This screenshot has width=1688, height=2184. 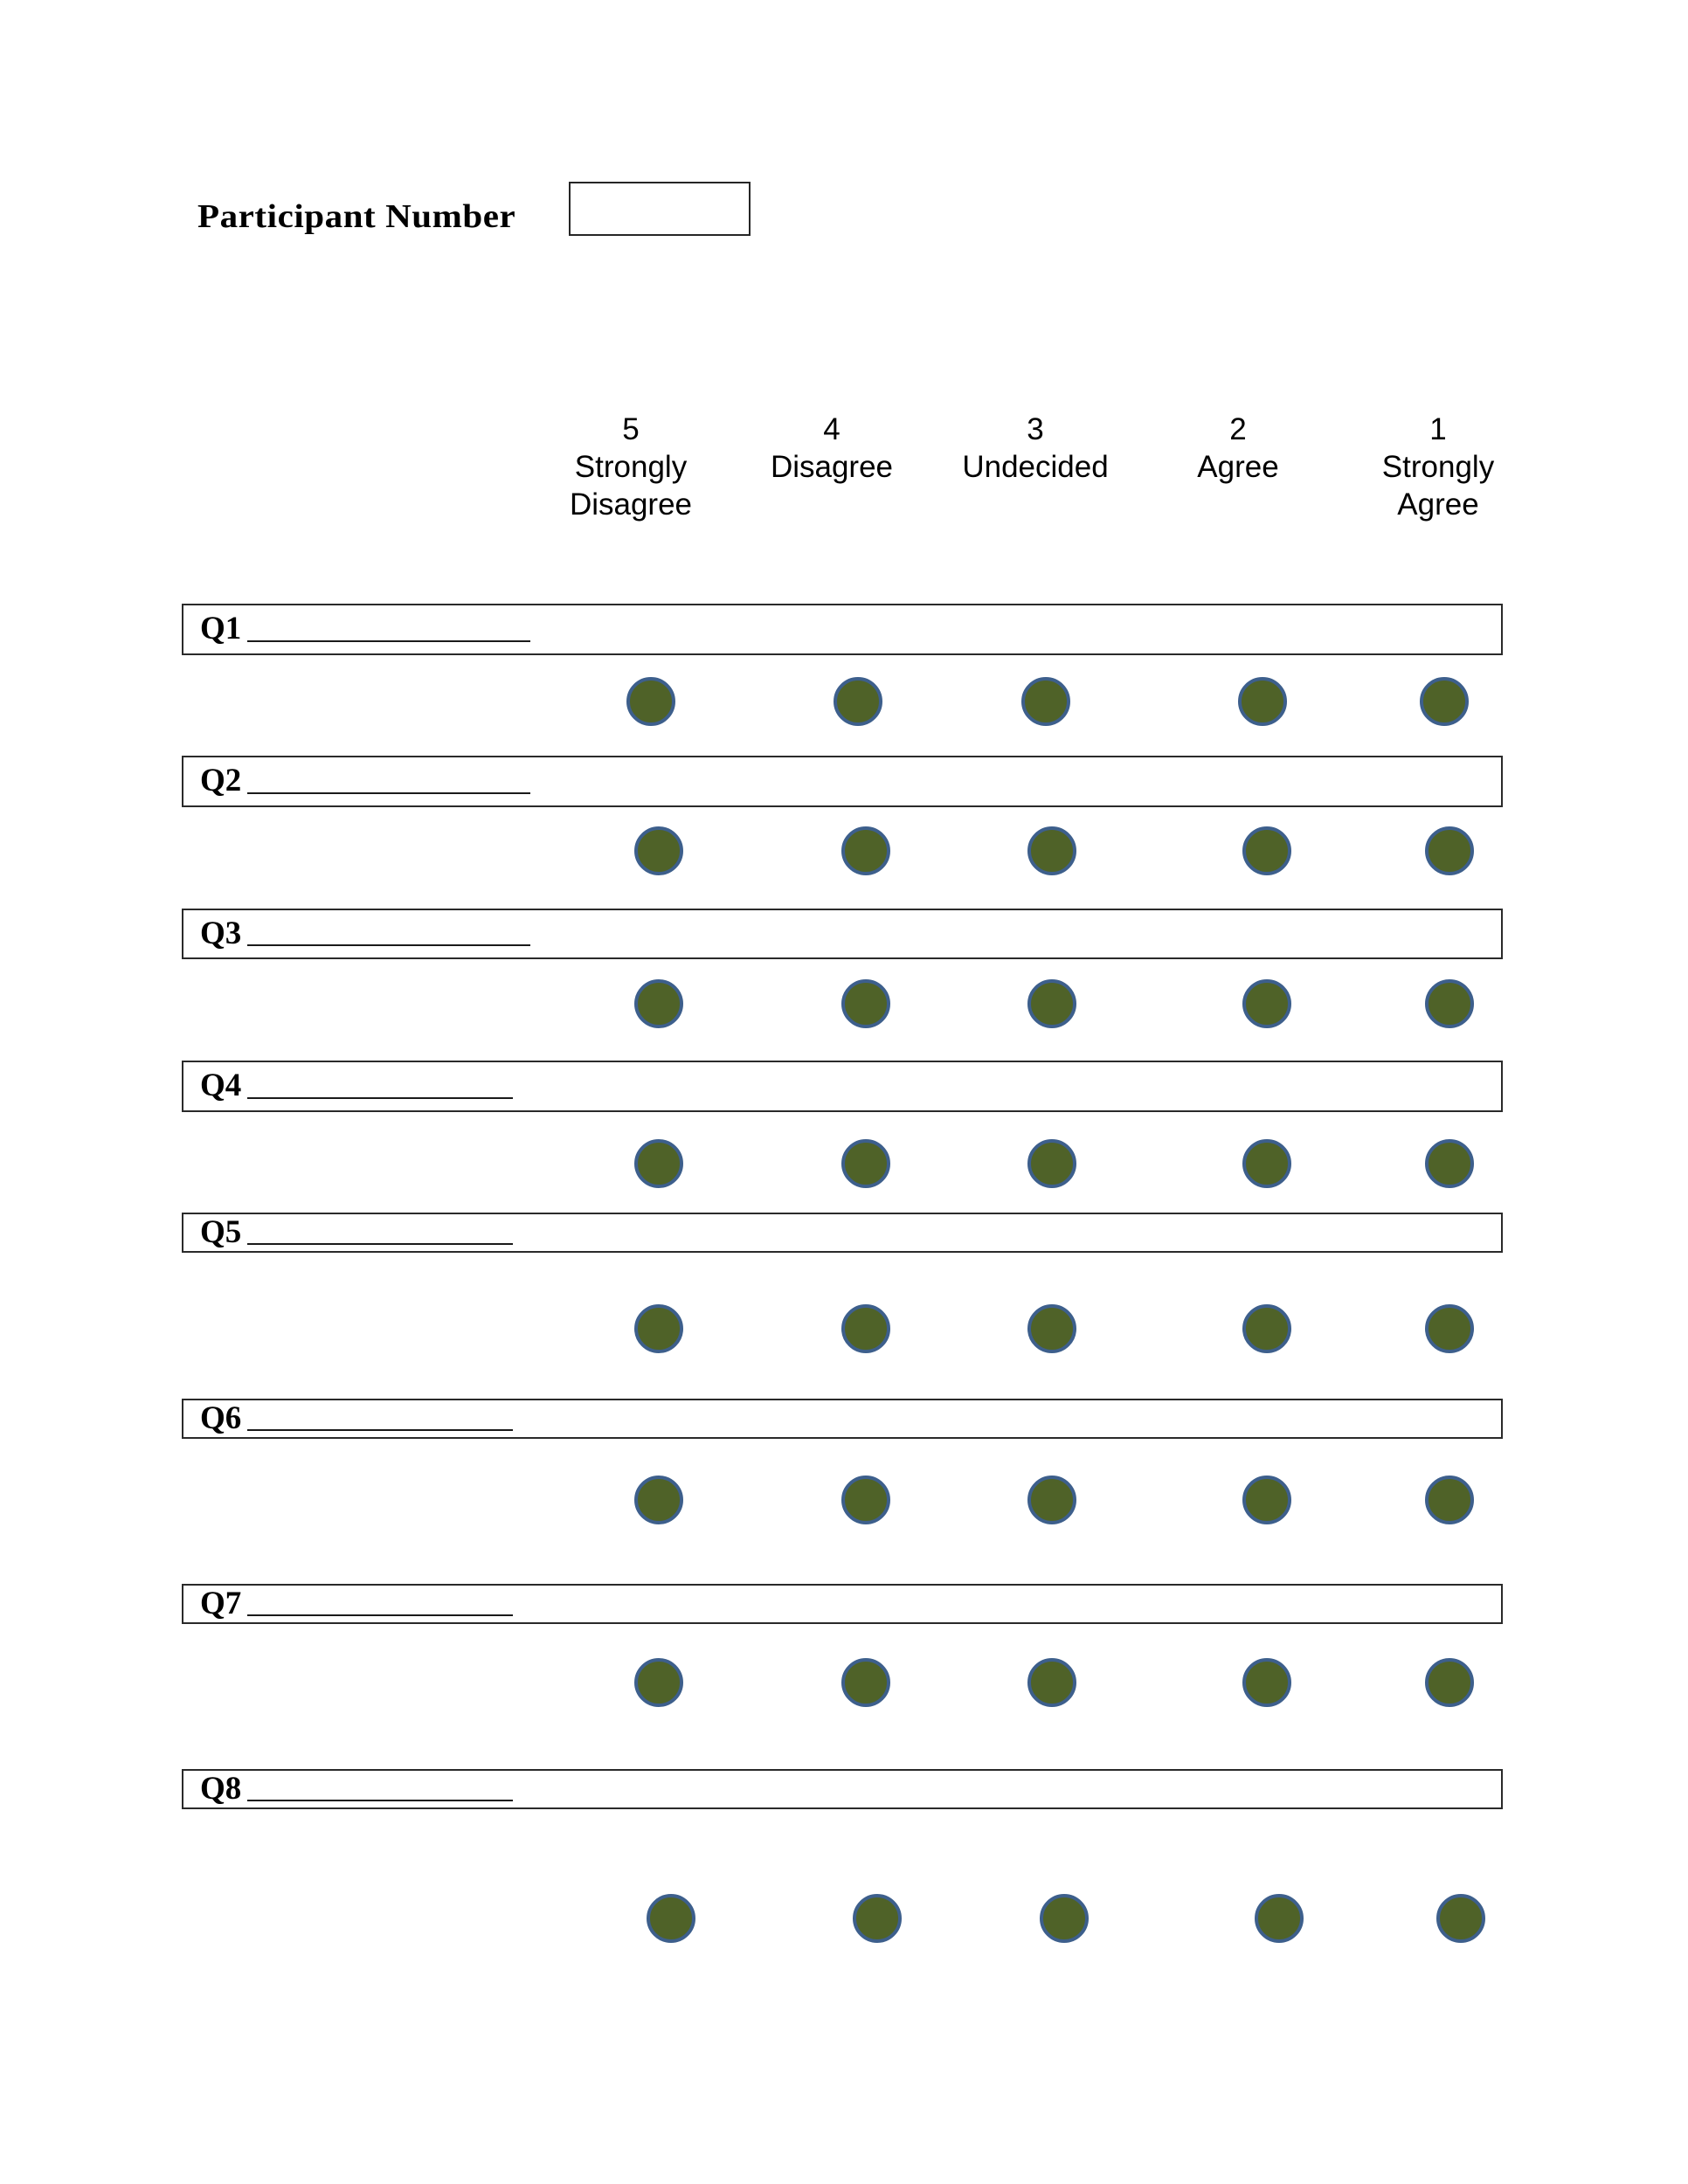 I want to click on scale-header-1: 1 Strongly Agree, so click(x=1438, y=467).